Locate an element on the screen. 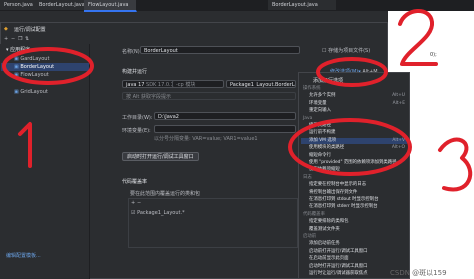 Image resolution: width=474 pixels, height=279 pixels. annotation-ellipse-modify is located at coordinates (352, 72).